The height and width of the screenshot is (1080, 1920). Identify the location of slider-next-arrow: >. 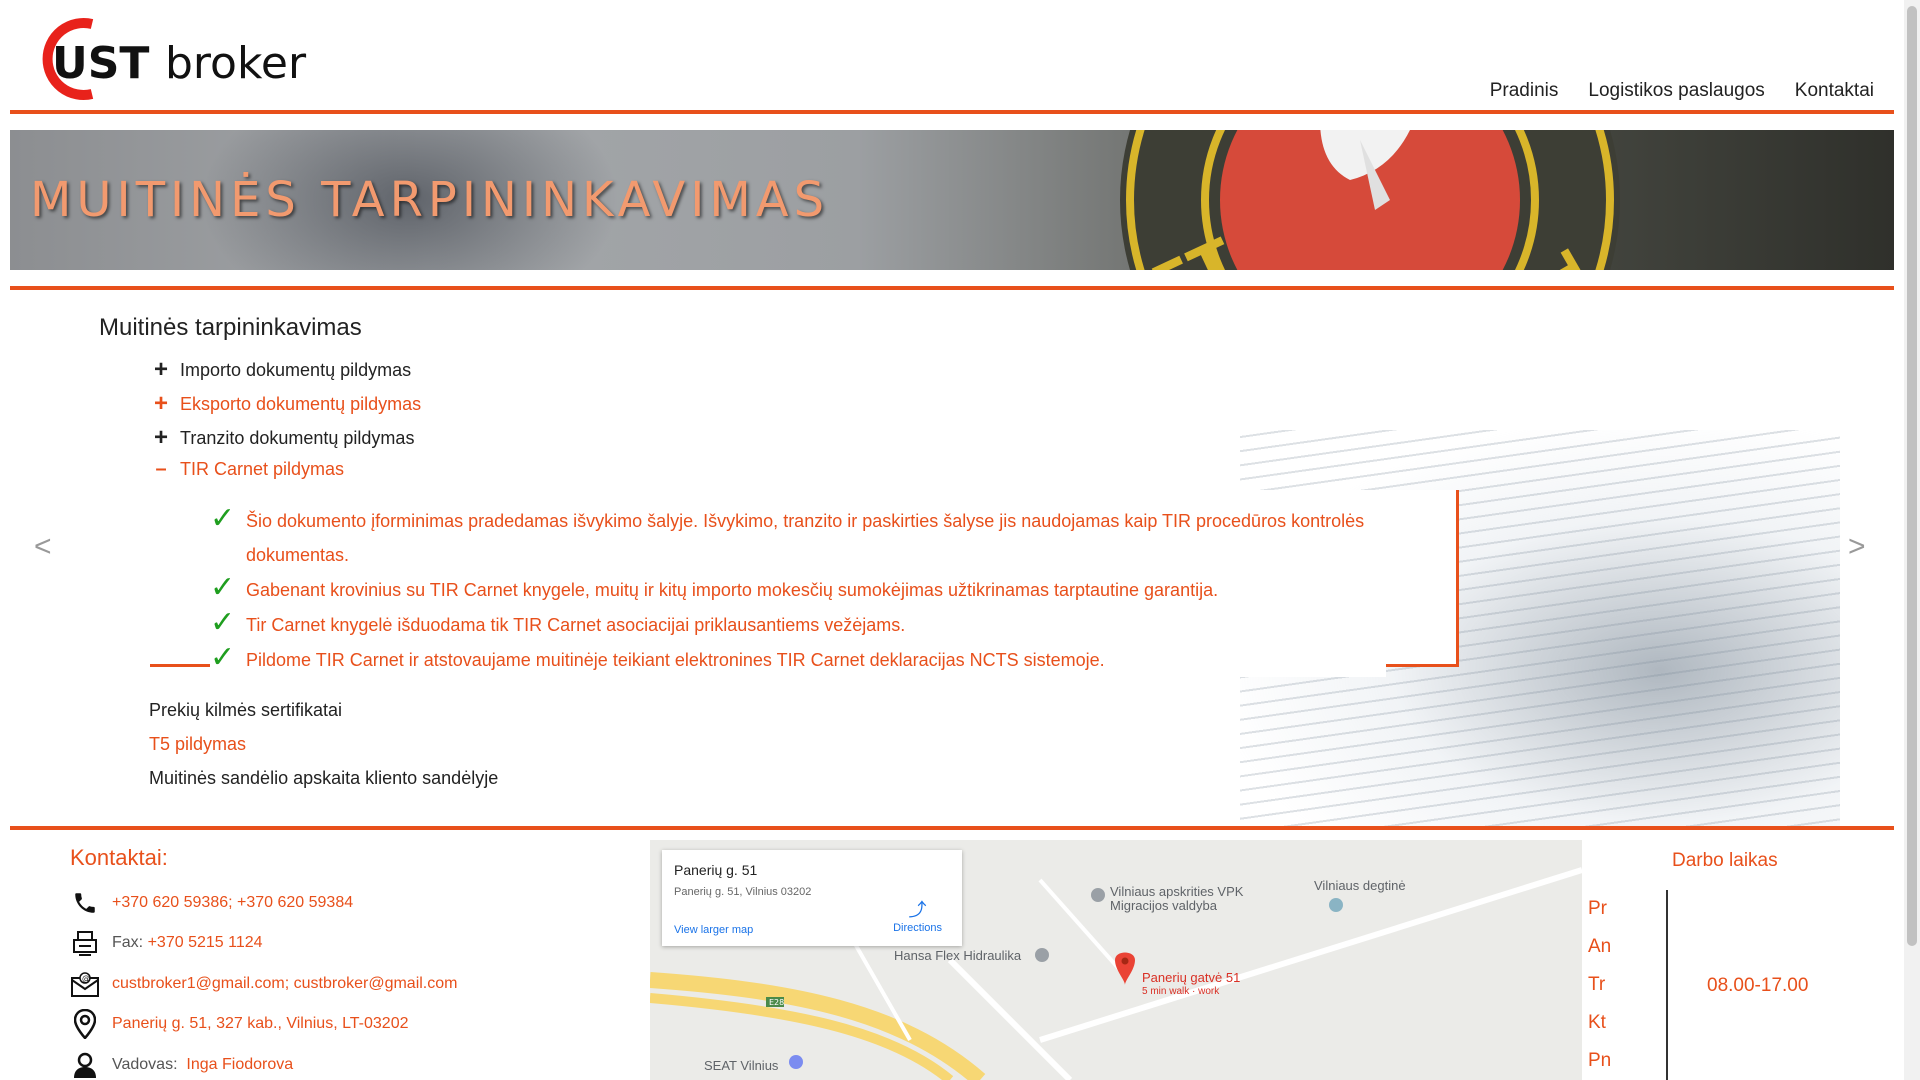
(1857, 547).